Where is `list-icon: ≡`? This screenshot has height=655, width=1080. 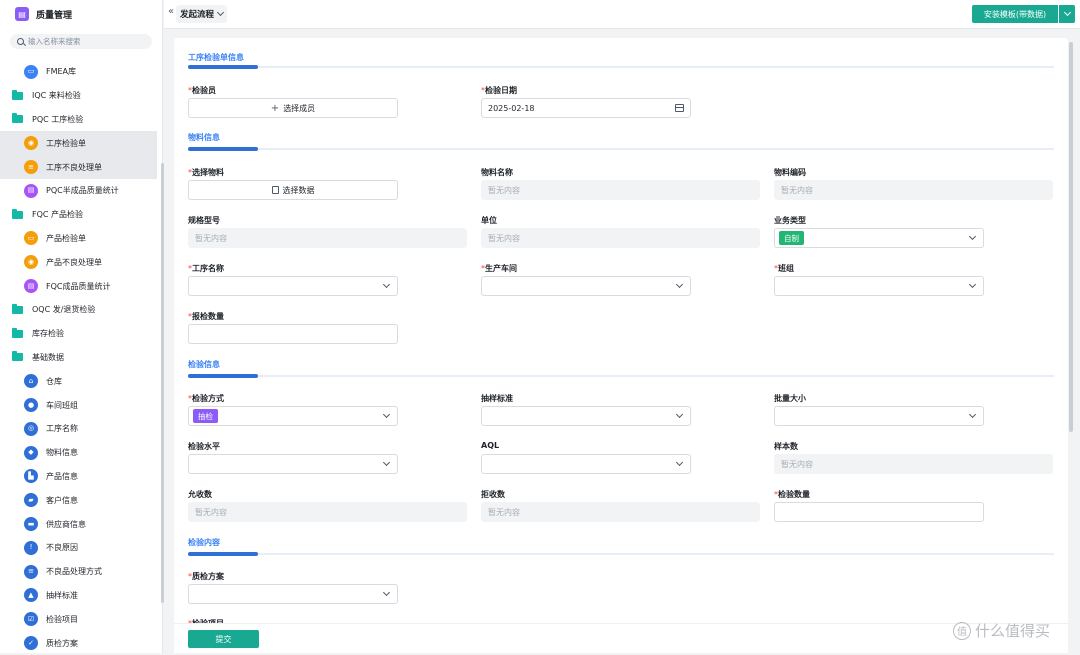
list-icon: ≡ is located at coordinates (31, 571).